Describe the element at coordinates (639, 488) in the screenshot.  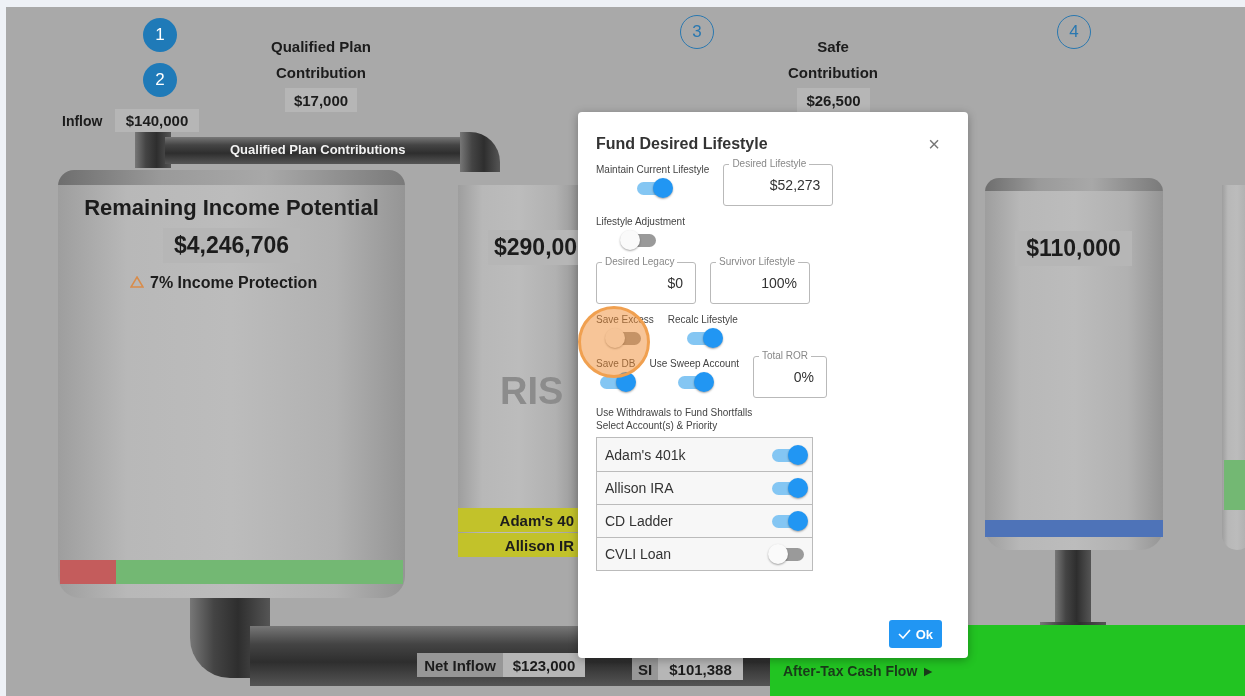
I see `account-name: Allison IRA` at that location.